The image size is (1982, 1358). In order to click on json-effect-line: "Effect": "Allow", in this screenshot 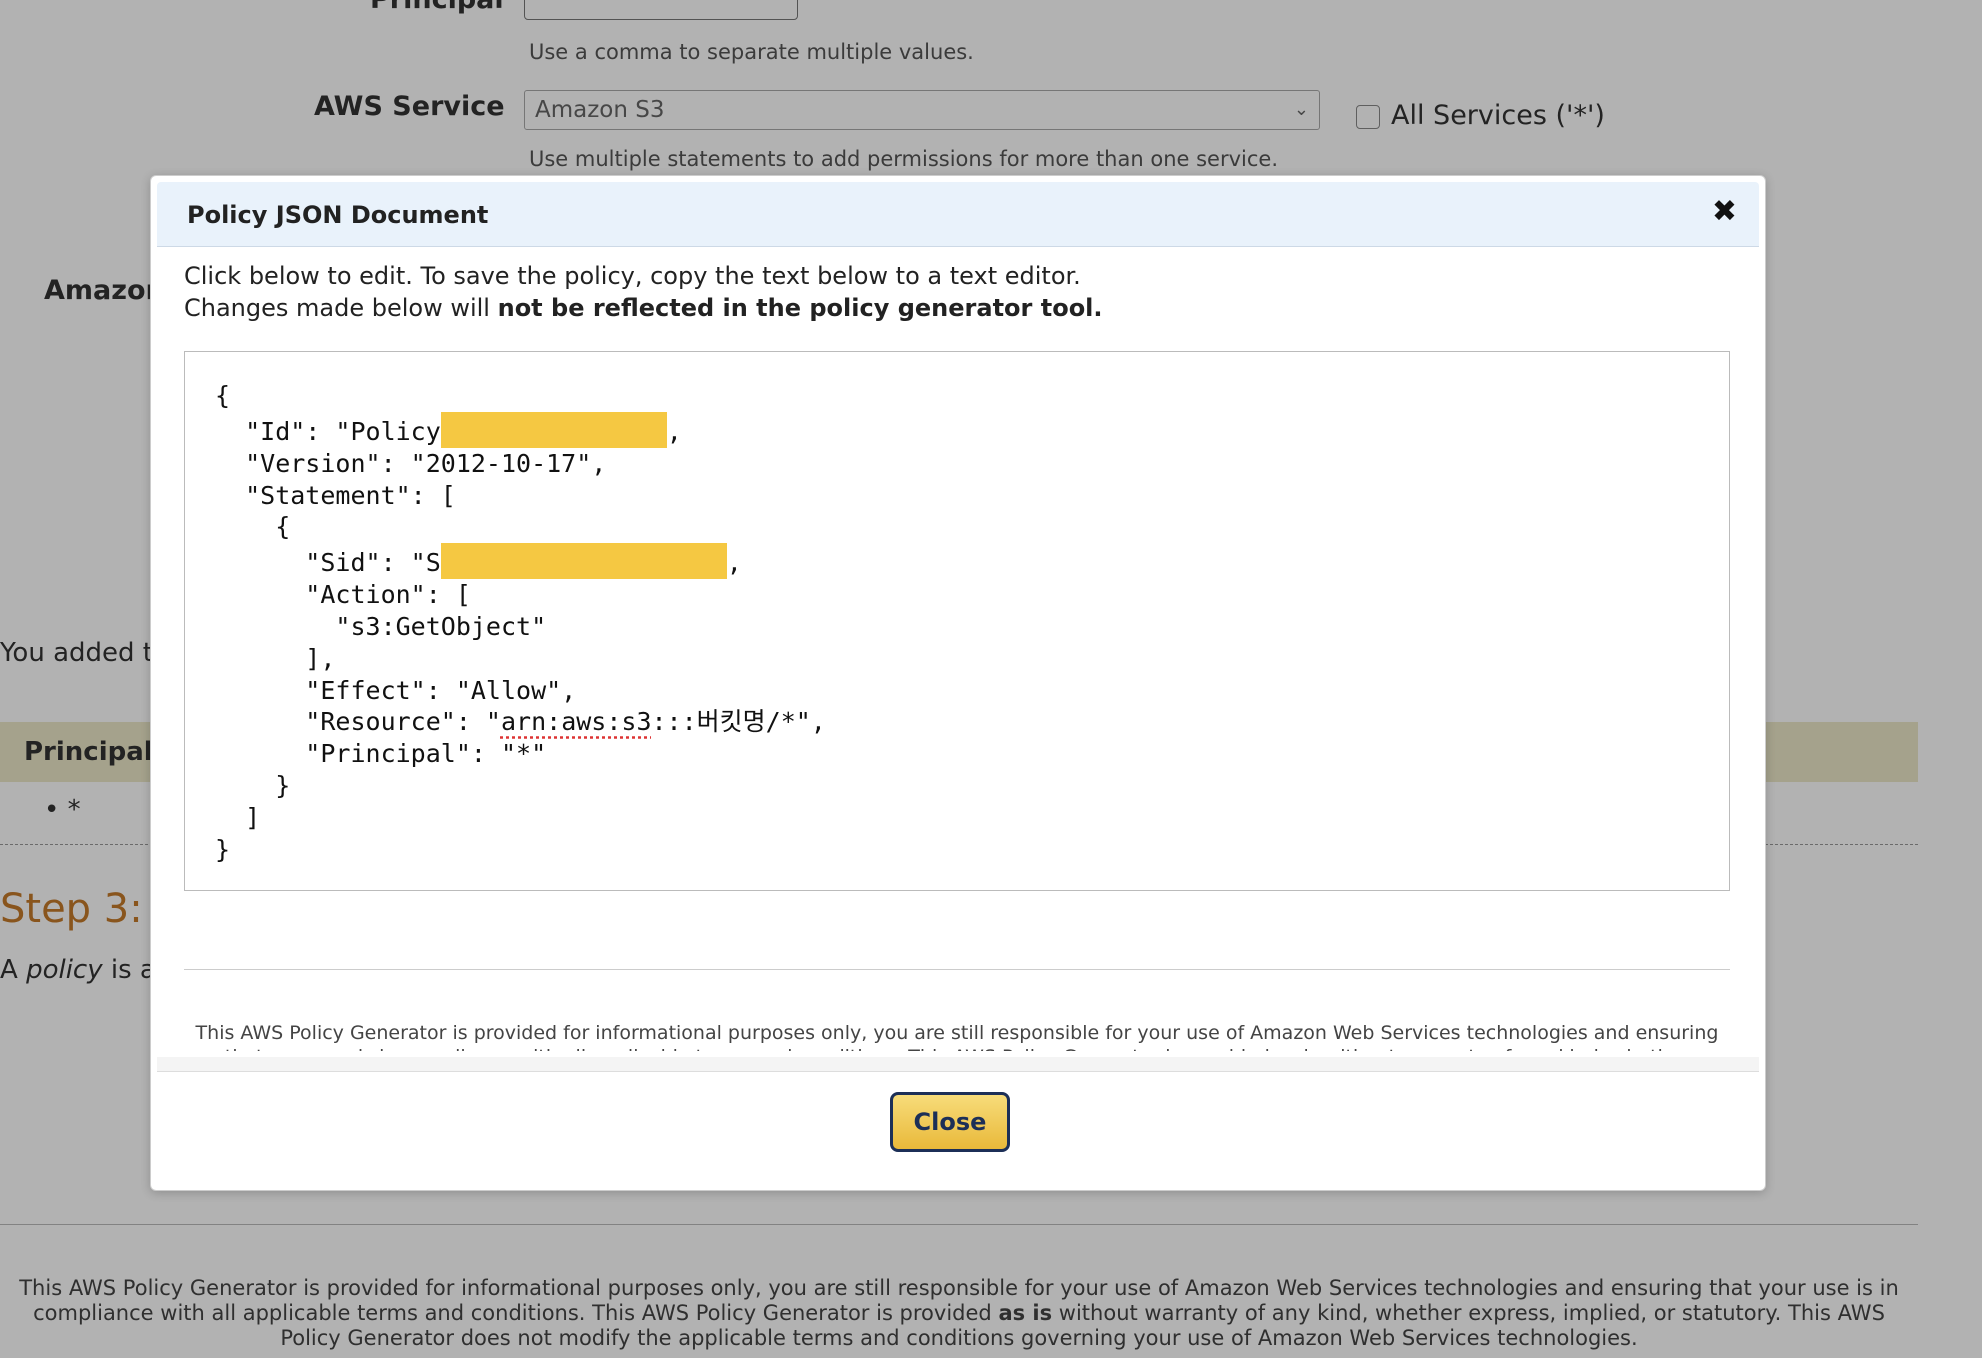, I will do `click(396, 690)`.